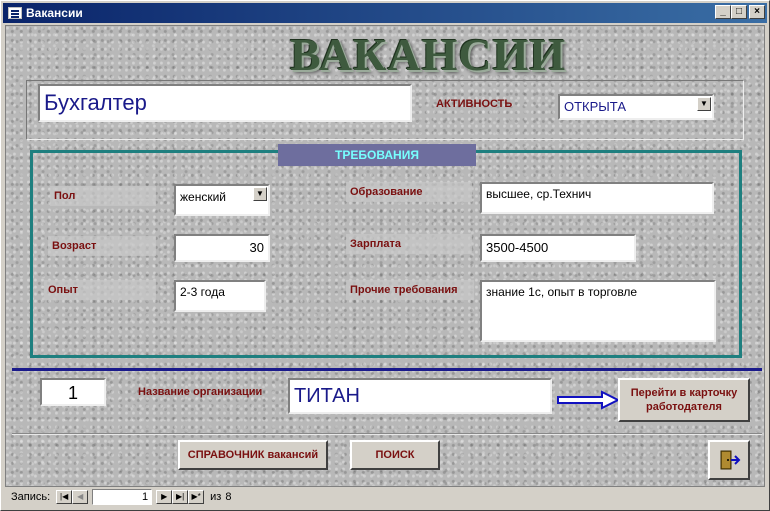 This screenshot has width=770, height=511. Describe the element at coordinates (64, 497) in the screenshot. I see `first-record-button: |◀` at that location.